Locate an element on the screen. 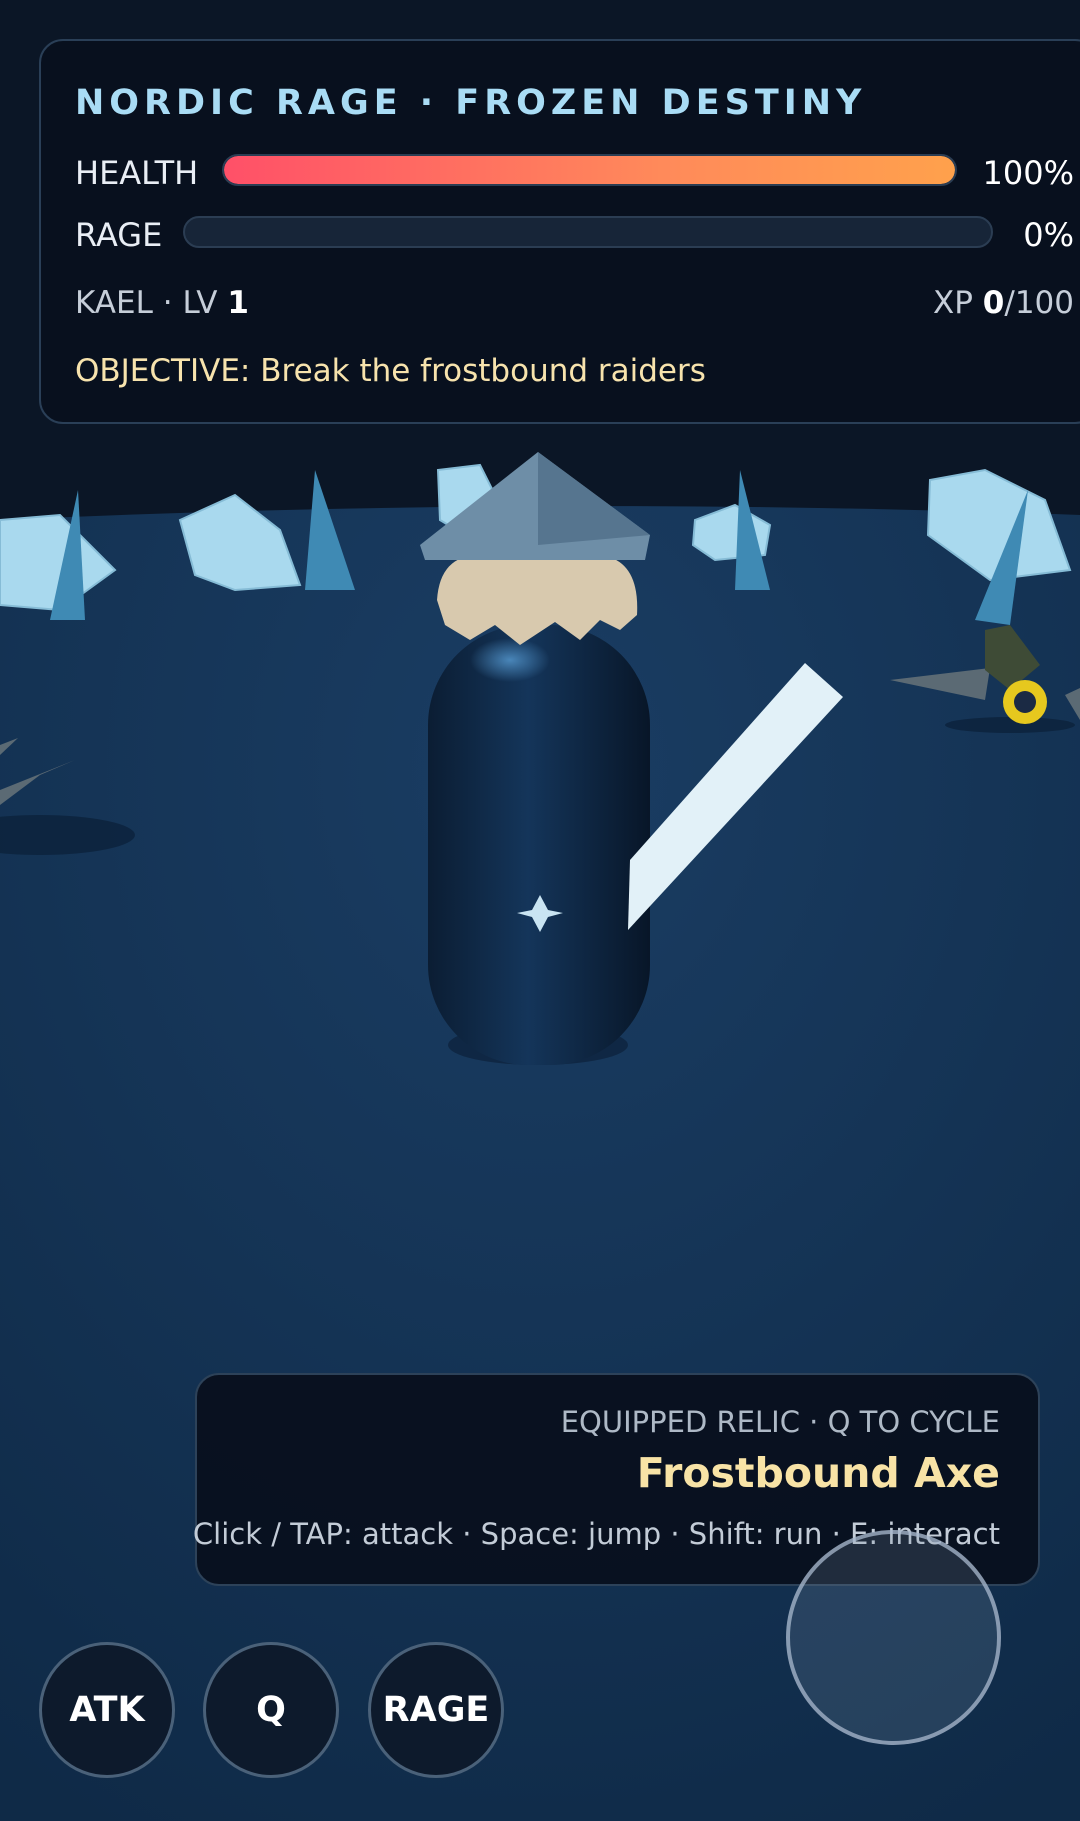 The width and height of the screenshot is (1080, 1821). relic-caption: EQUIPPED RELIC · Q TO CYCLE is located at coordinates (780, 1422).